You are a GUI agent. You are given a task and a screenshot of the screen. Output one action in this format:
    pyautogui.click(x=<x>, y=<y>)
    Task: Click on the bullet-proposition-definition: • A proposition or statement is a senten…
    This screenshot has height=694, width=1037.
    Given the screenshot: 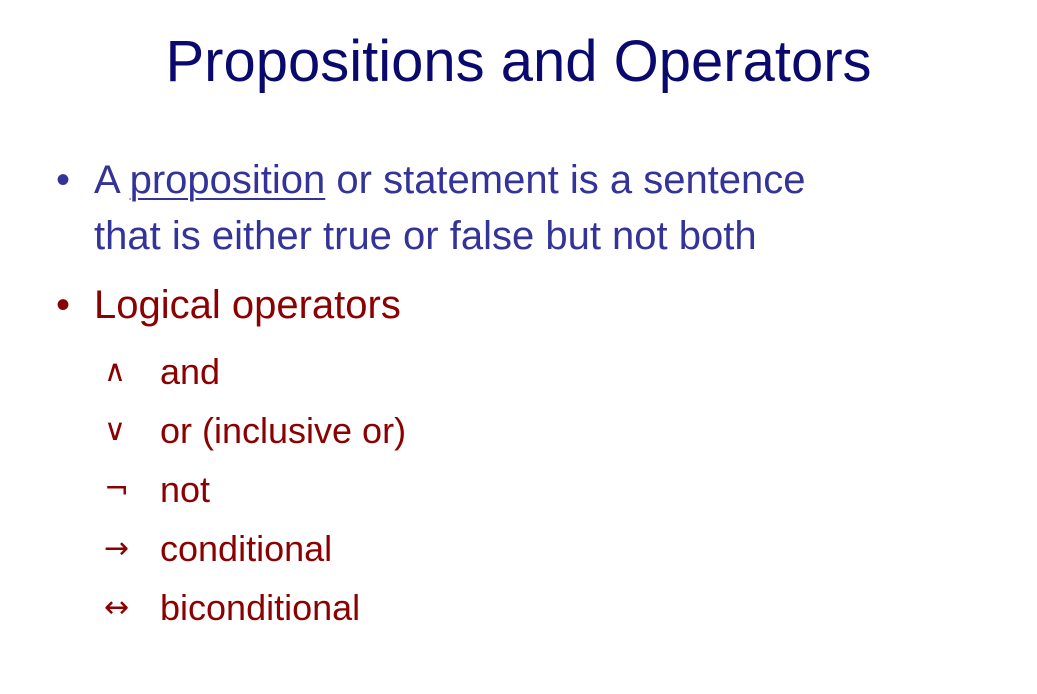 What is the action you would take?
    pyautogui.click(x=431, y=208)
    